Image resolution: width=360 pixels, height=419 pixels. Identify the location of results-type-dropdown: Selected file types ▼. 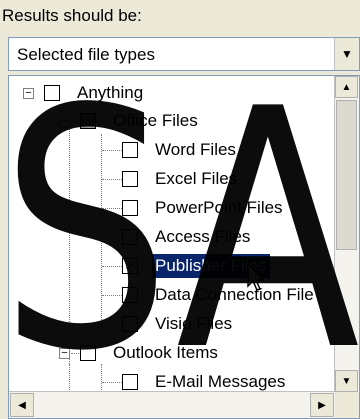
(184, 54).